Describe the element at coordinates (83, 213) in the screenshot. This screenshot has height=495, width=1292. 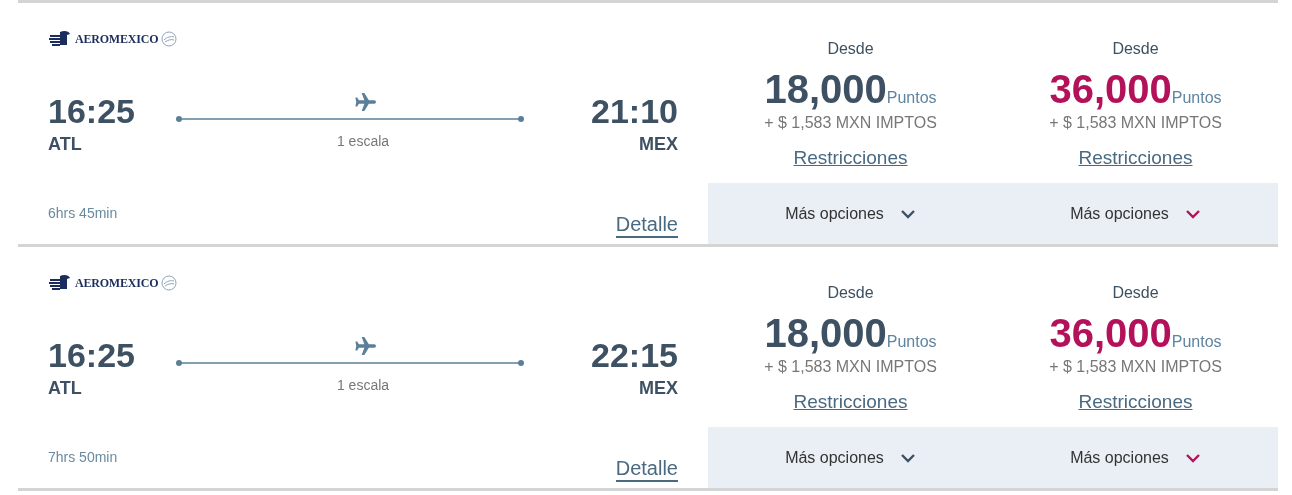
I see `flight-duration: 6hrs 45min` at that location.